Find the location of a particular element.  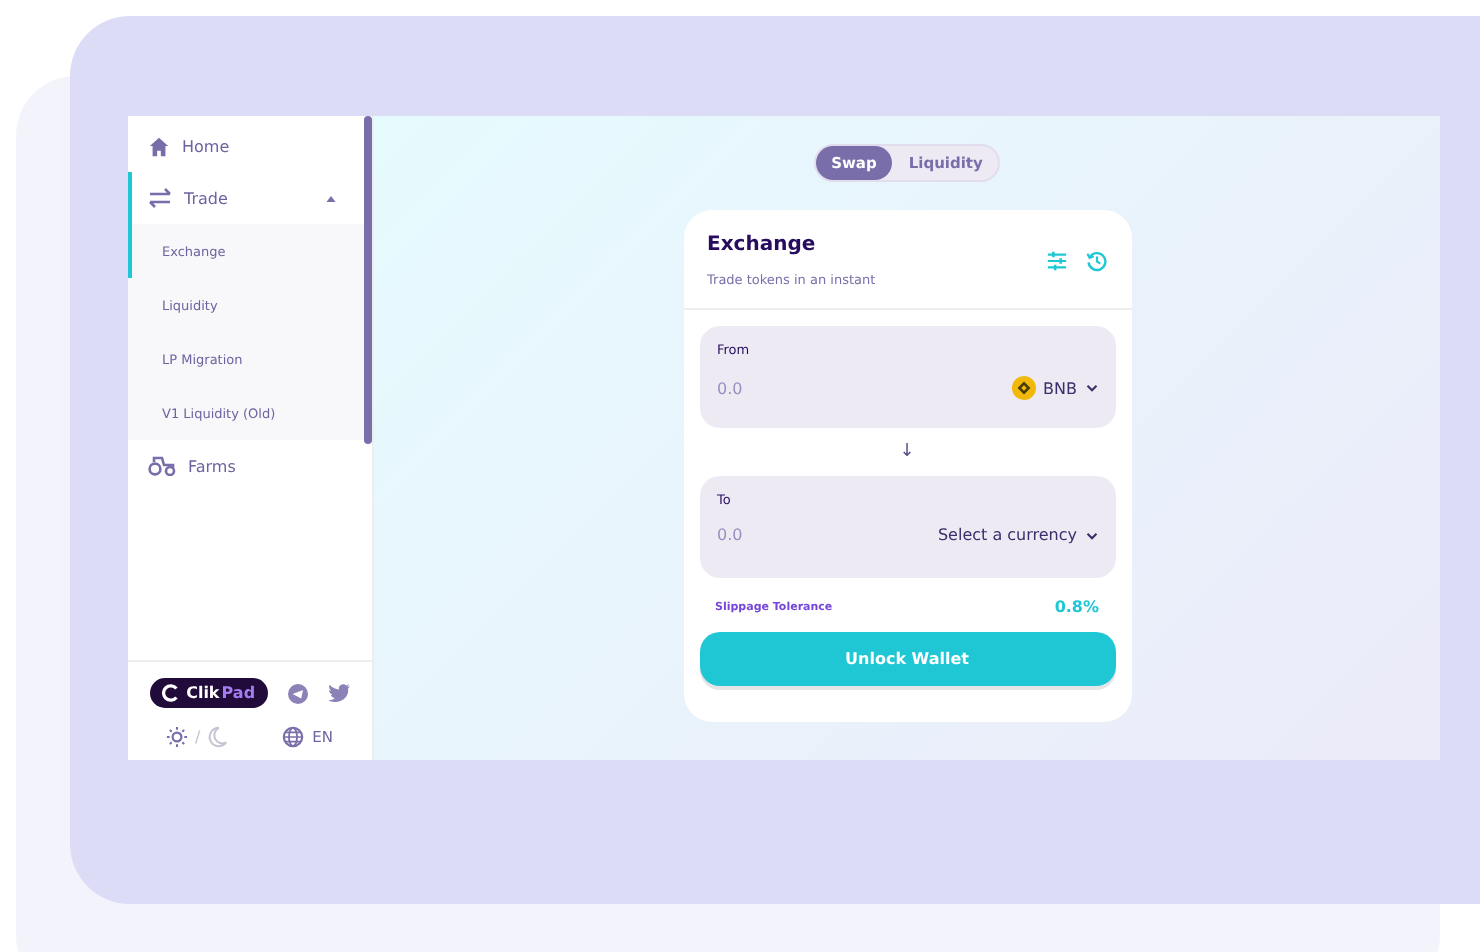

home-icon is located at coordinates (159, 146).